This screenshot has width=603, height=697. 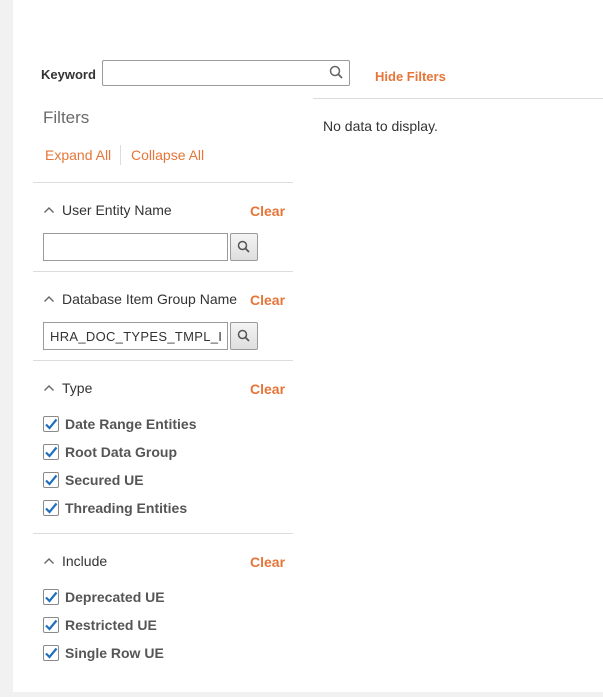 I want to click on checkbox-root-data-group: Root Data Group, so click(x=110, y=452).